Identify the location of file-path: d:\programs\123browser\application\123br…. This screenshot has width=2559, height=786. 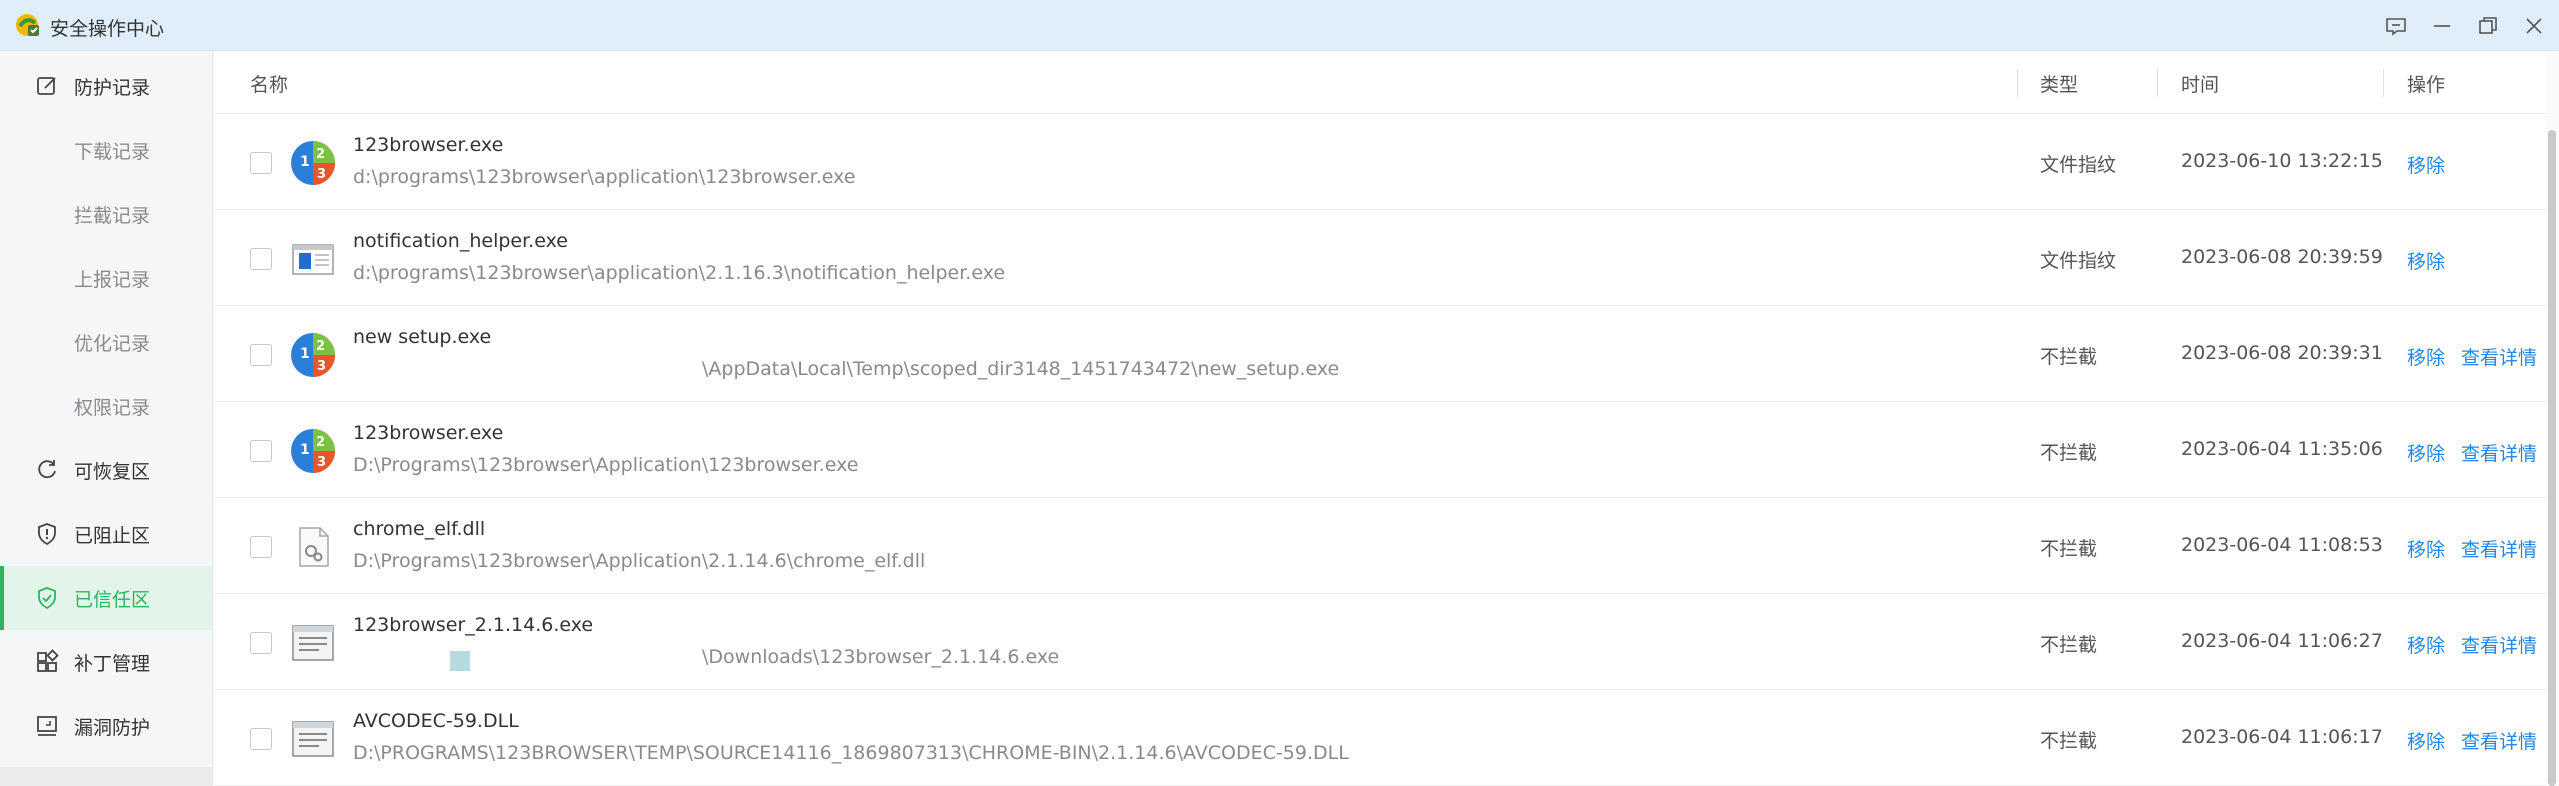
(604, 177).